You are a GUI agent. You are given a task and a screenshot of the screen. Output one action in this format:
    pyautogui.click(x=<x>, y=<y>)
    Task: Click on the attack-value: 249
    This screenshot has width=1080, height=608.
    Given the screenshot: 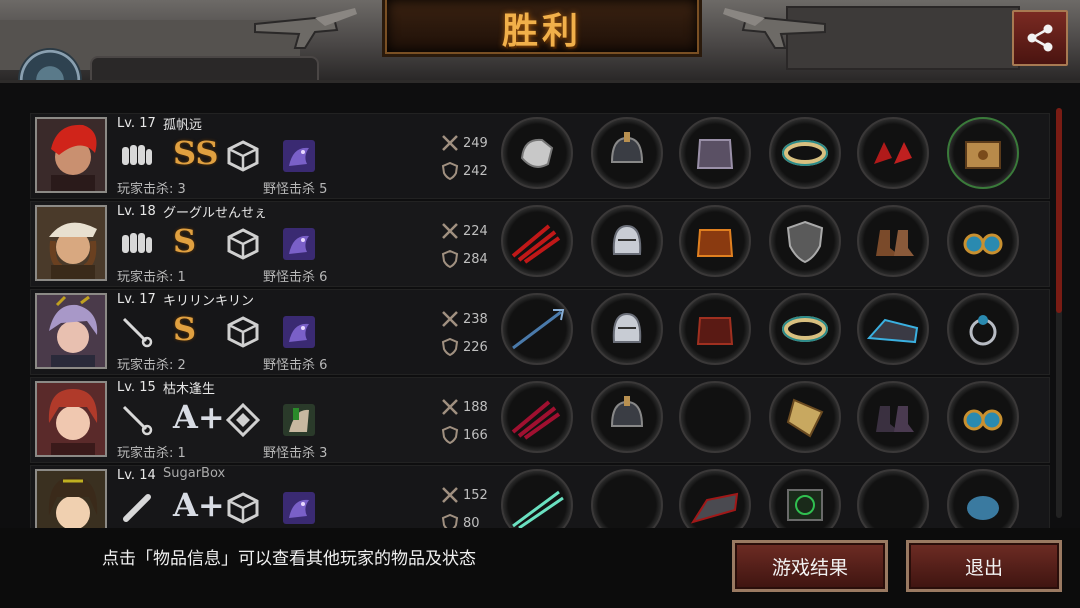 What is the action you would take?
    pyautogui.click(x=475, y=143)
    